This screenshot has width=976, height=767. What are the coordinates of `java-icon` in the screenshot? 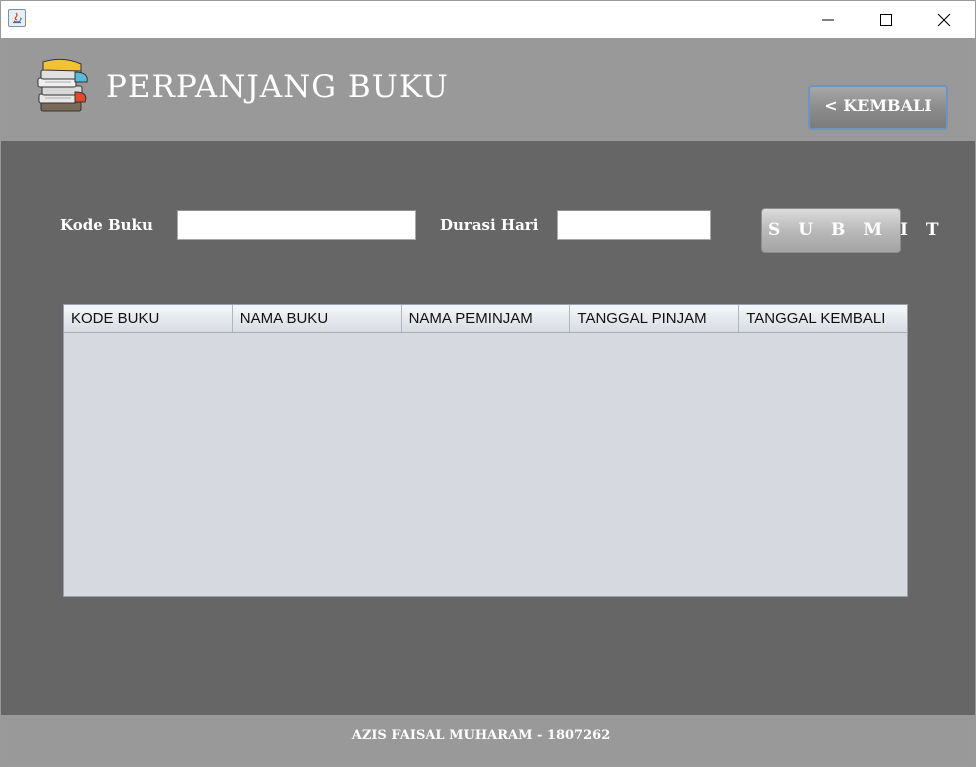 It's located at (17, 18).